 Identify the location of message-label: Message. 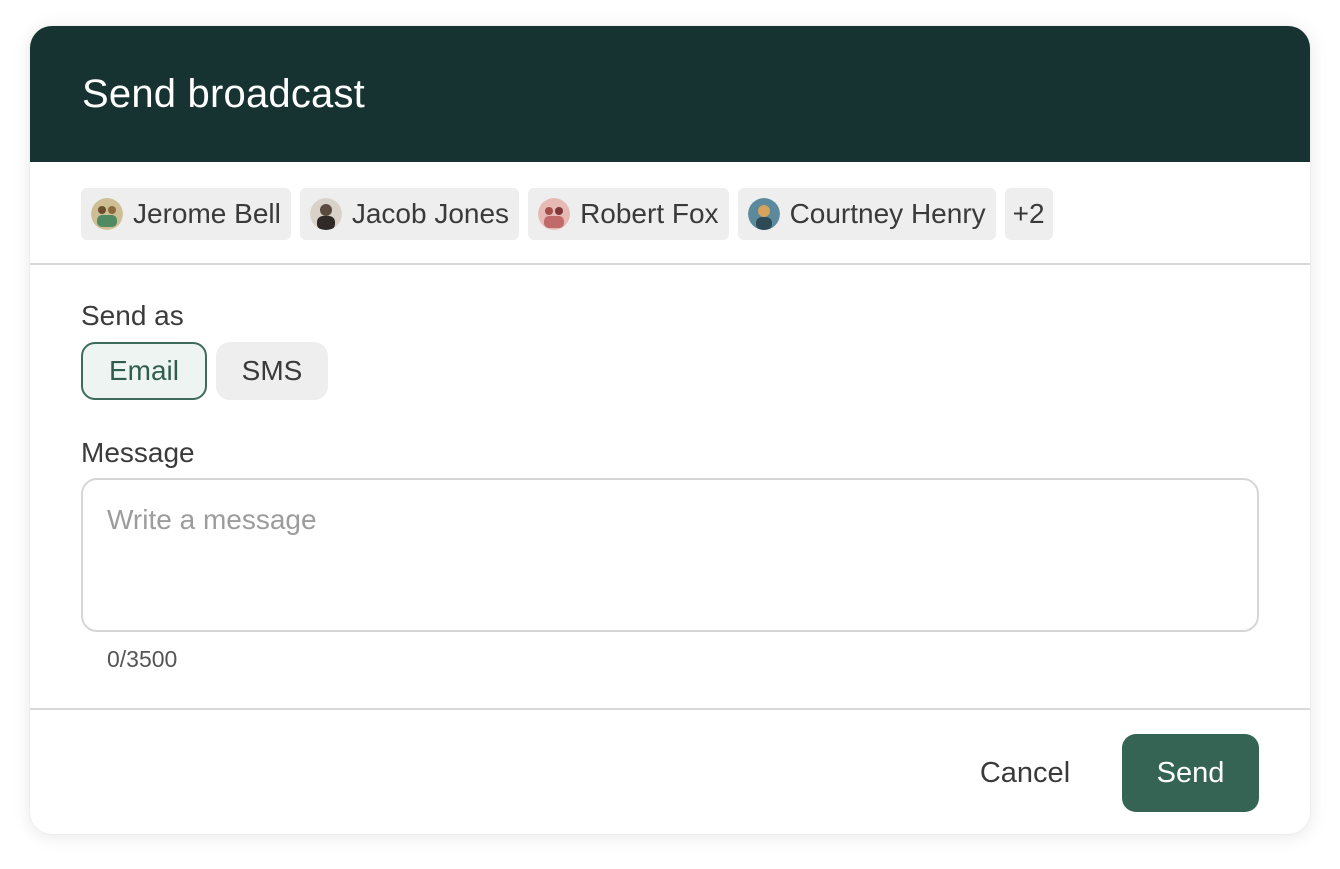
(138, 452).